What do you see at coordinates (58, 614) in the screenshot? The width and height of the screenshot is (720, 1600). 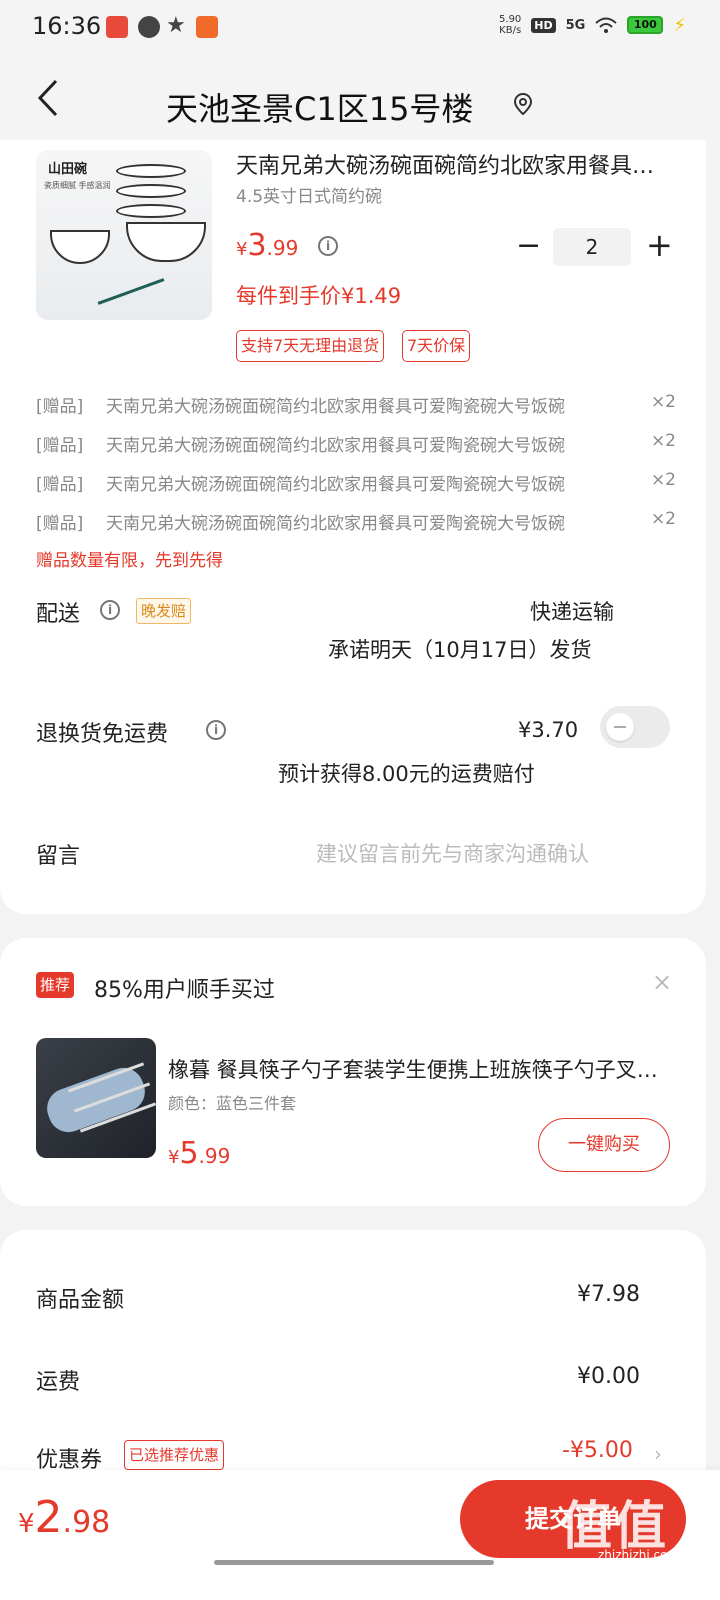 I see `delivery-label: 配送` at bounding box center [58, 614].